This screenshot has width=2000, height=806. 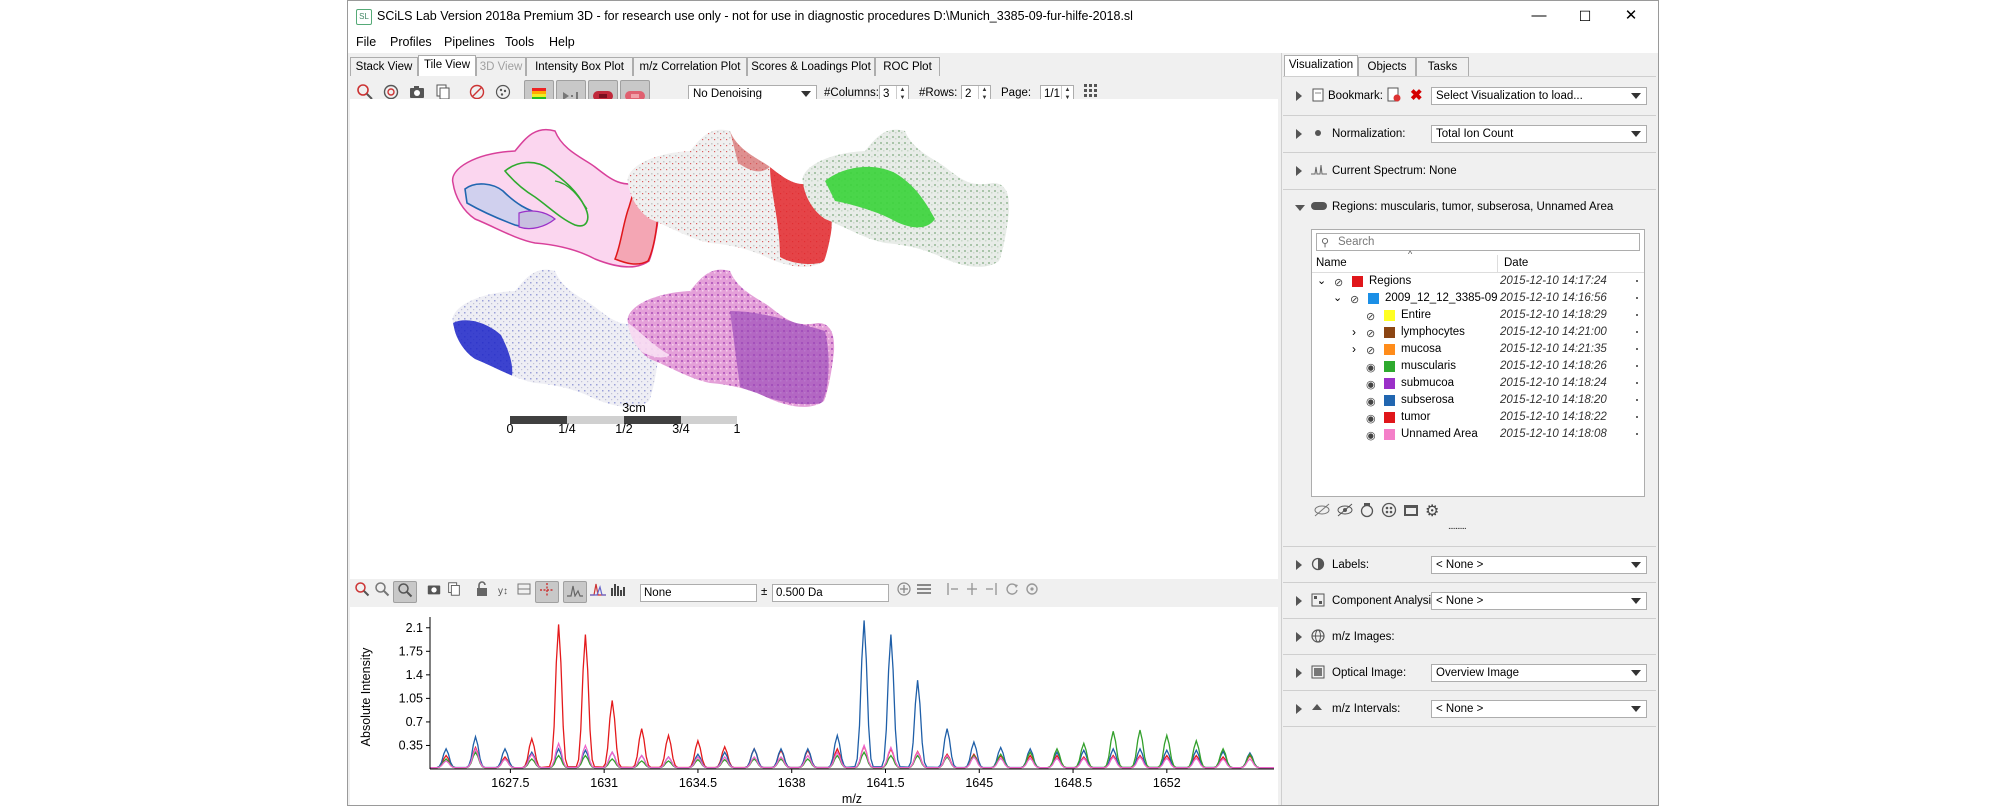 I want to click on menu-file: File, so click(x=366, y=42).